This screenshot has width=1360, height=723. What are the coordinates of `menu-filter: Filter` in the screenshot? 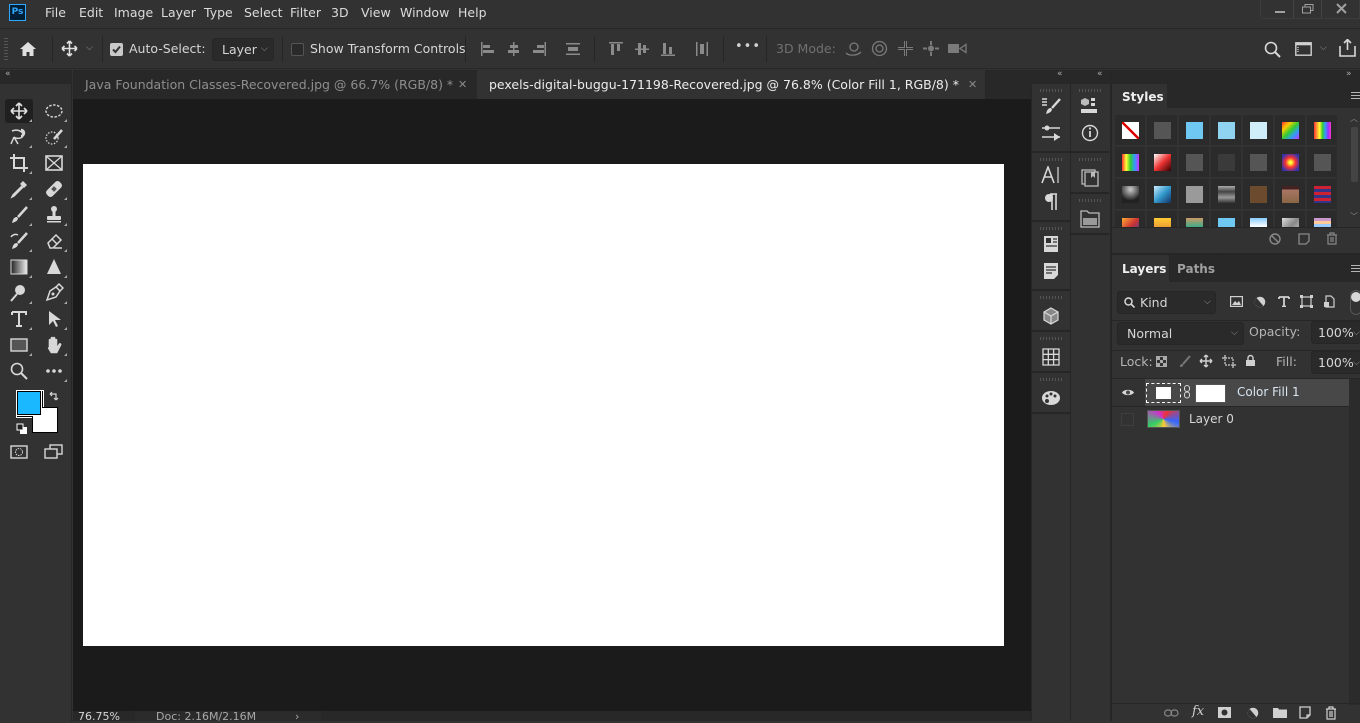 It's located at (305, 12).